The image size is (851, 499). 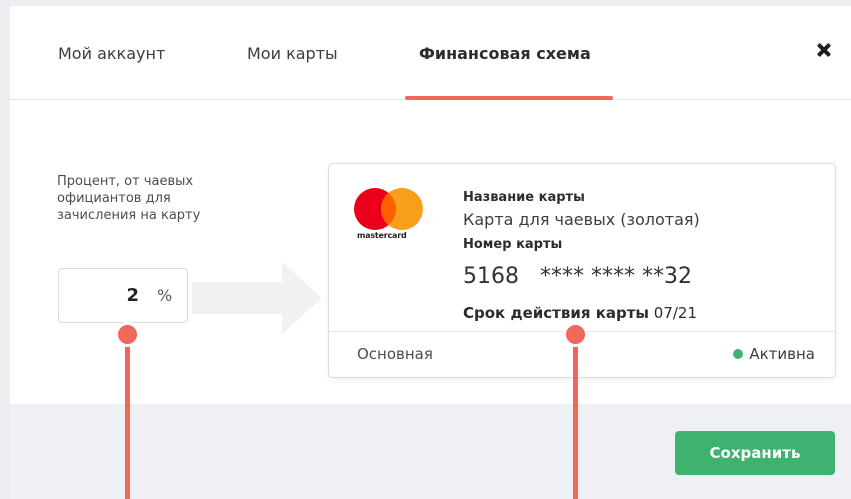 What do you see at coordinates (132, 295) in the screenshot?
I see `percent-value: 2` at bounding box center [132, 295].